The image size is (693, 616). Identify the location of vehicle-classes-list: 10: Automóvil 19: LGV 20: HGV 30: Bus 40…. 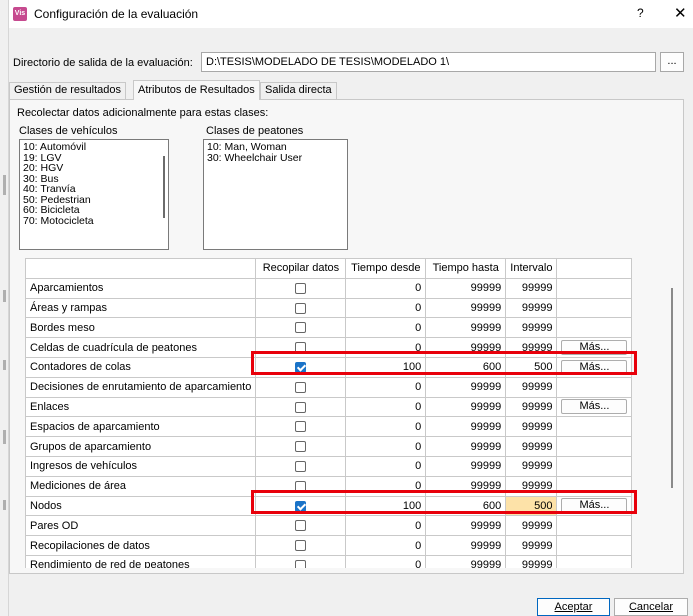
(94, 194).